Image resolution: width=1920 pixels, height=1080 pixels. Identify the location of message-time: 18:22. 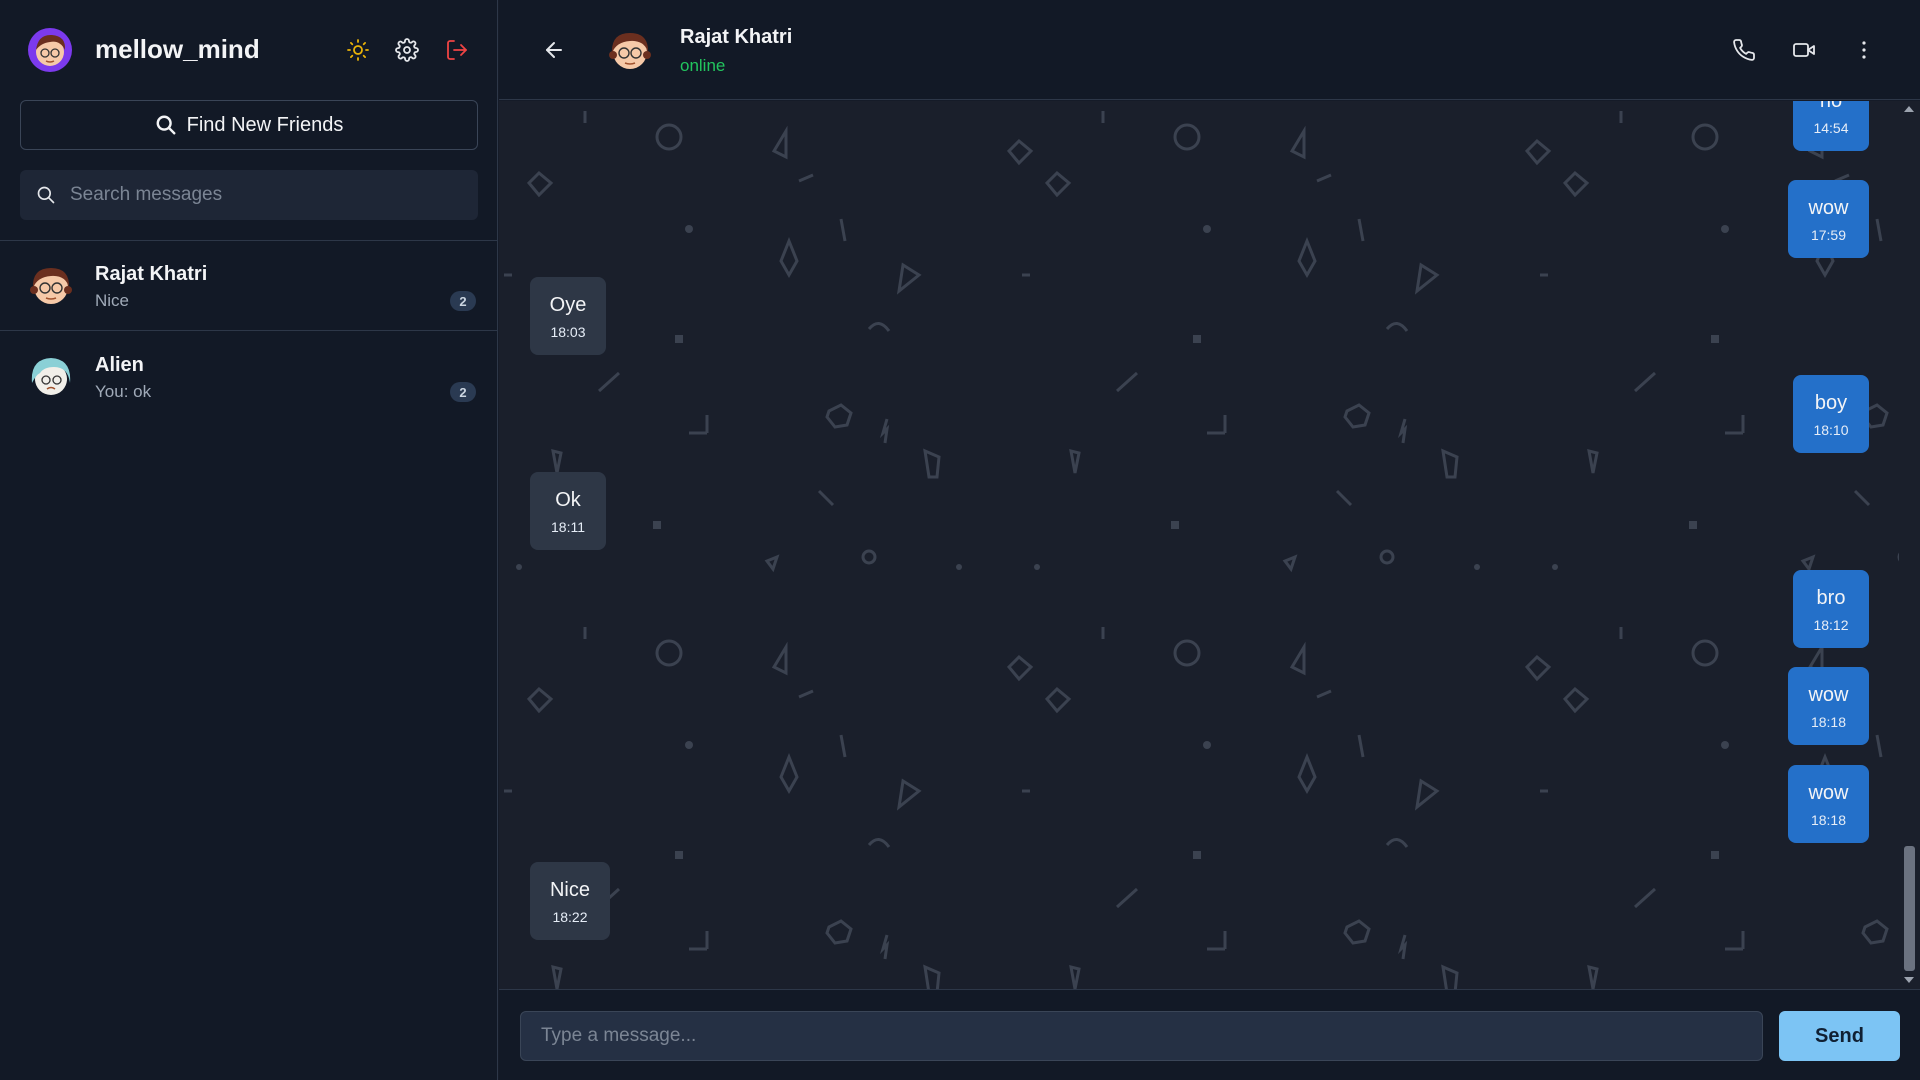
(570, 917).